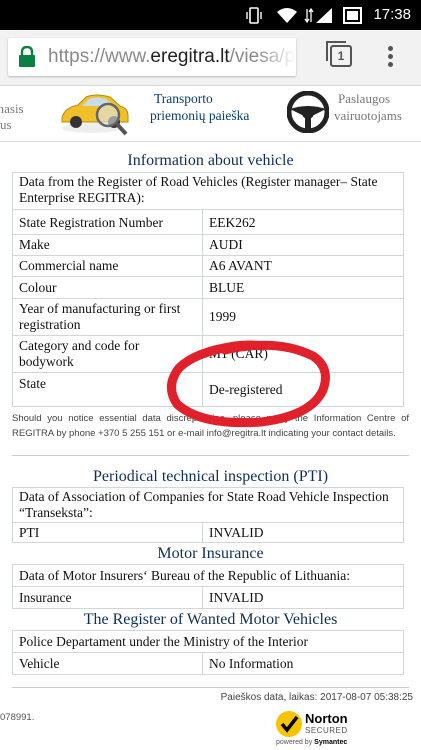  What do you see at coordinates (199, 107) in the screenshot?
I see `nav-item-vehicle-search: Transporto priemonių paieška` at bounding box center [199, 107].